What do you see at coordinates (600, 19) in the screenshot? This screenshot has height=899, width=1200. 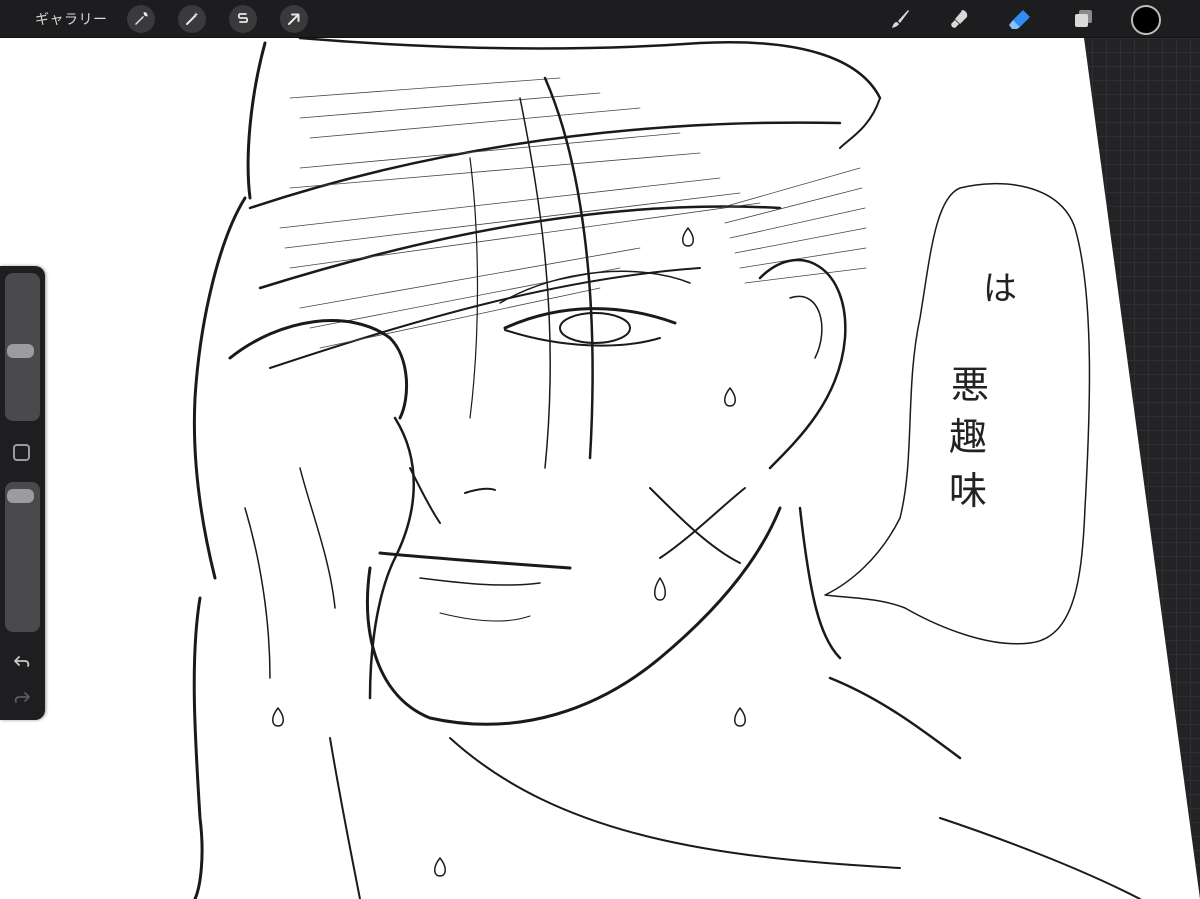 I see `top-toolbar: ギャラリー` at bounding box center [600, 19].